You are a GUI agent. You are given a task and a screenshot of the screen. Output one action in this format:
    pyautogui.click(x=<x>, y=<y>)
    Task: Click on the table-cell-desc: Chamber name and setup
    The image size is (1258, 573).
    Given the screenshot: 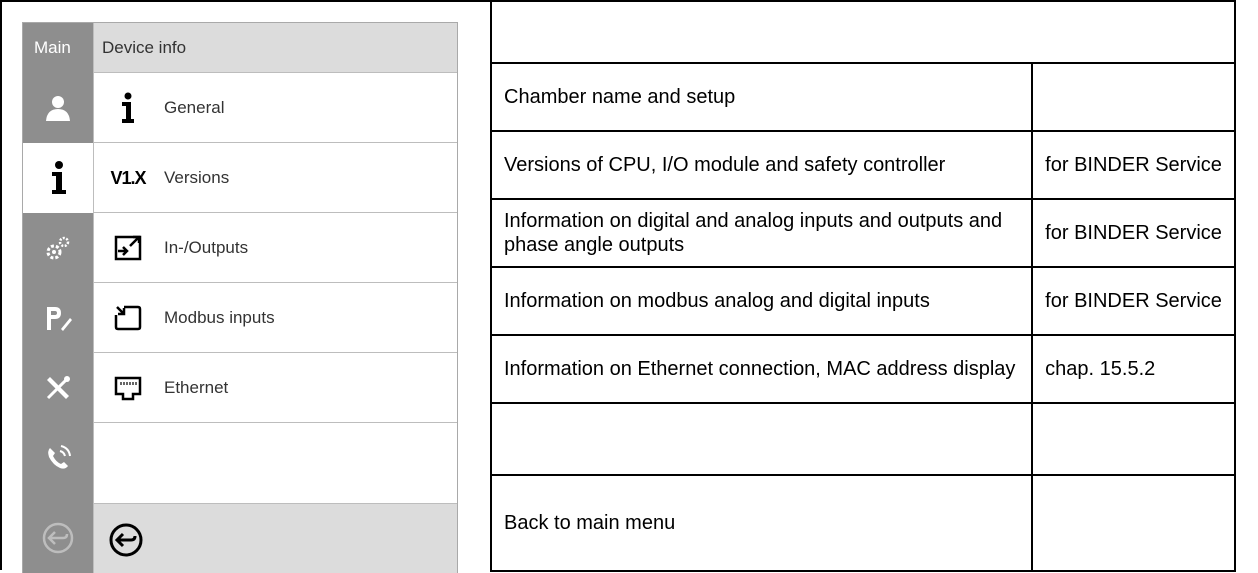 What is the action you would take?
    pyautogui.click(x=761, y=97)
    